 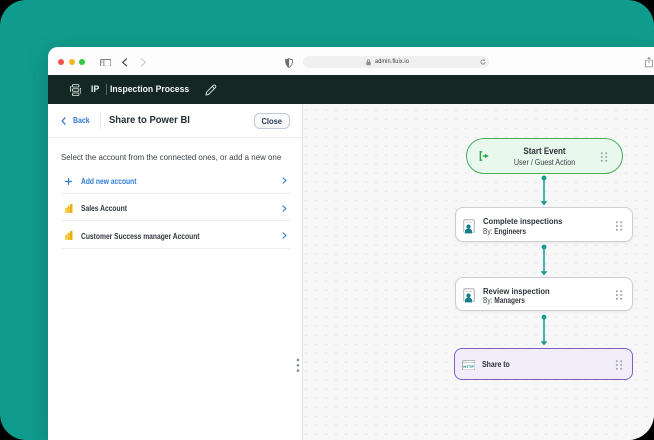 What do you see at coordinates (61, 61) in the screenshot?
I see `traffic-light-close` at bounding box center [61, 61].